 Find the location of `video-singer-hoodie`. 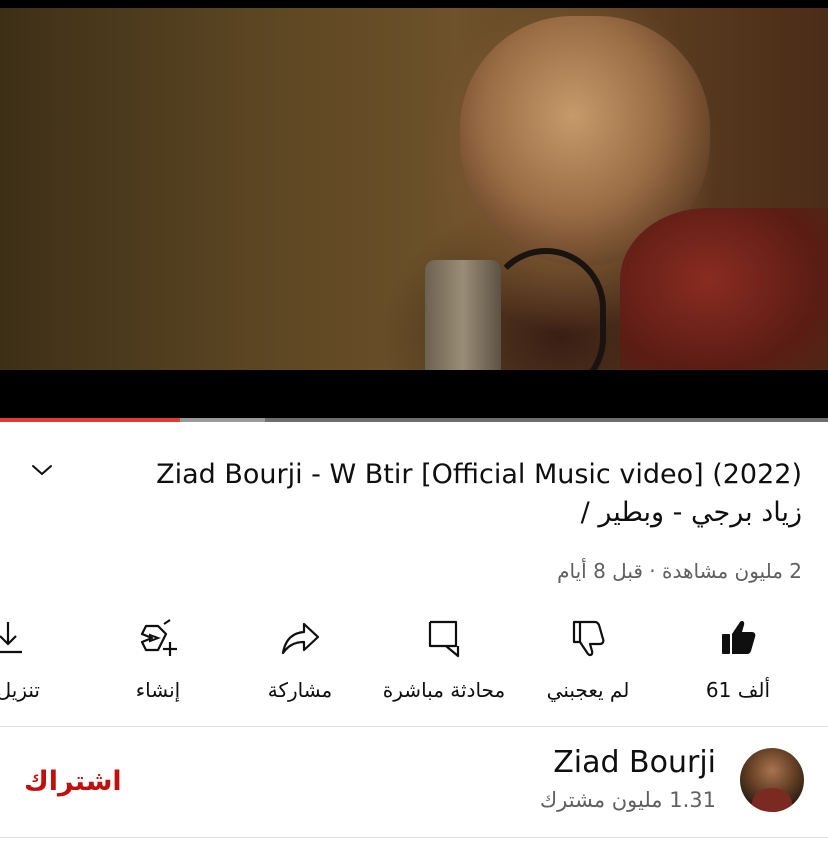

video-singer-hoodie is located at coordinates (724, 298).